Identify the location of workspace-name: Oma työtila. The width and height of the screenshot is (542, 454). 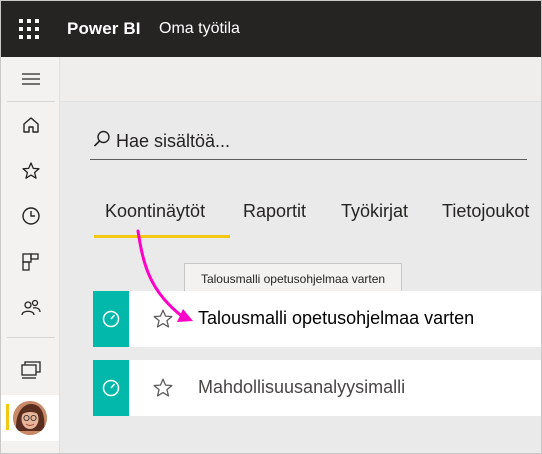
(199, 29).